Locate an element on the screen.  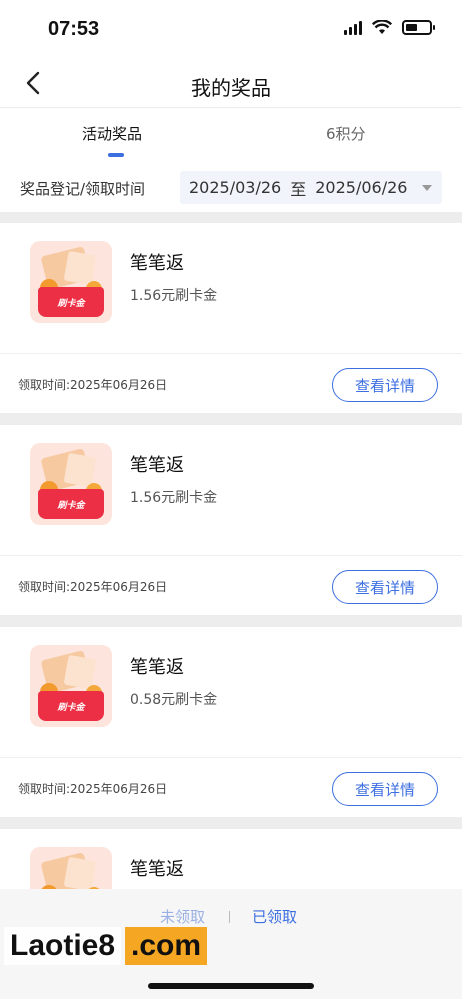
watermark-left: Laotie8 is located at coordinates (63, 946).